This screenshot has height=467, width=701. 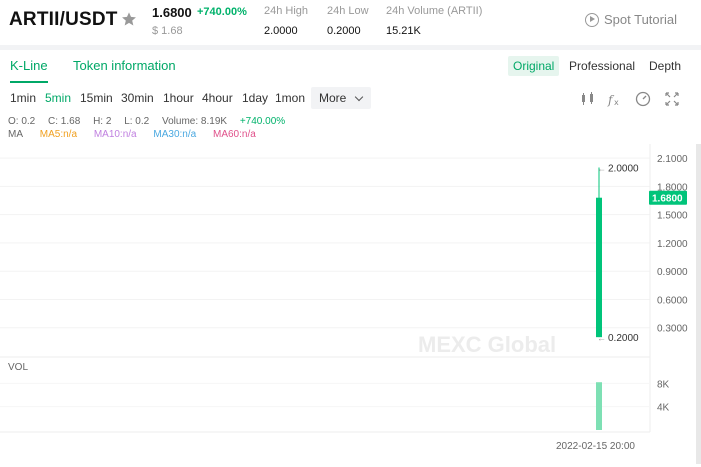 I want to click on watermark-text: MEXC Global, so click(x=487, y=344).